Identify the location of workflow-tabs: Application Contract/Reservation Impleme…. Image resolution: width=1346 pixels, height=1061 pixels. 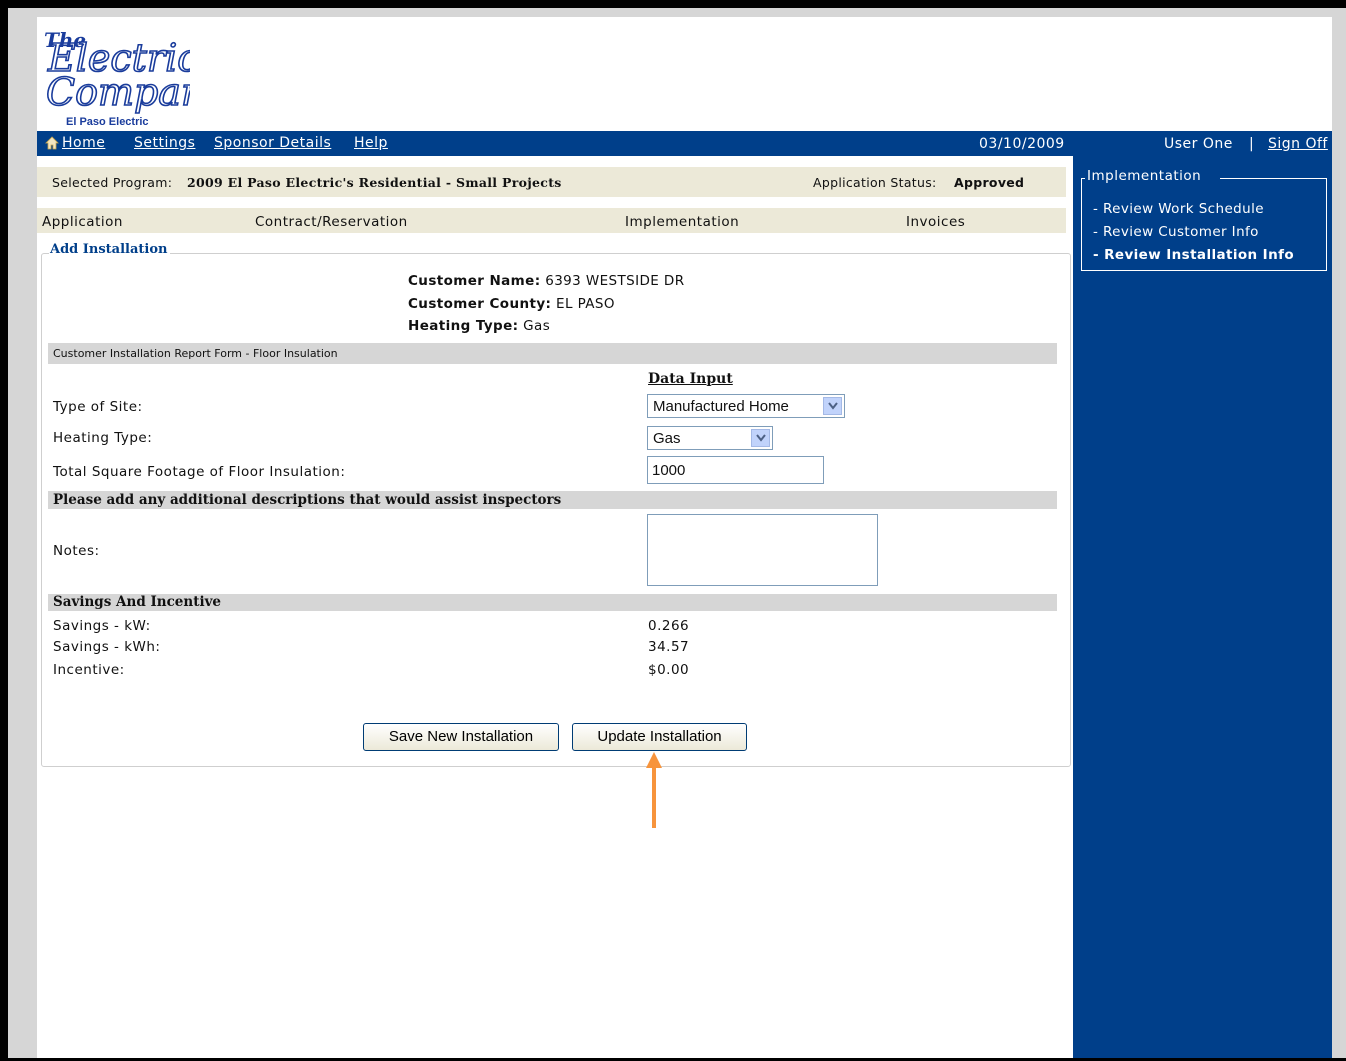
(551, 220).